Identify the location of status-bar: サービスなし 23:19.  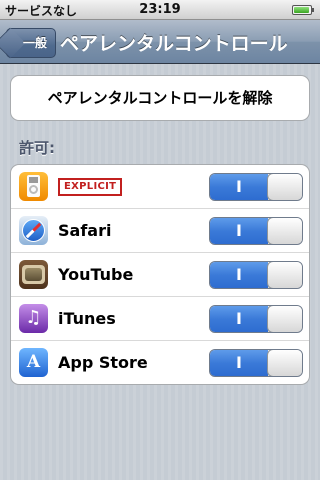
(160, 10).